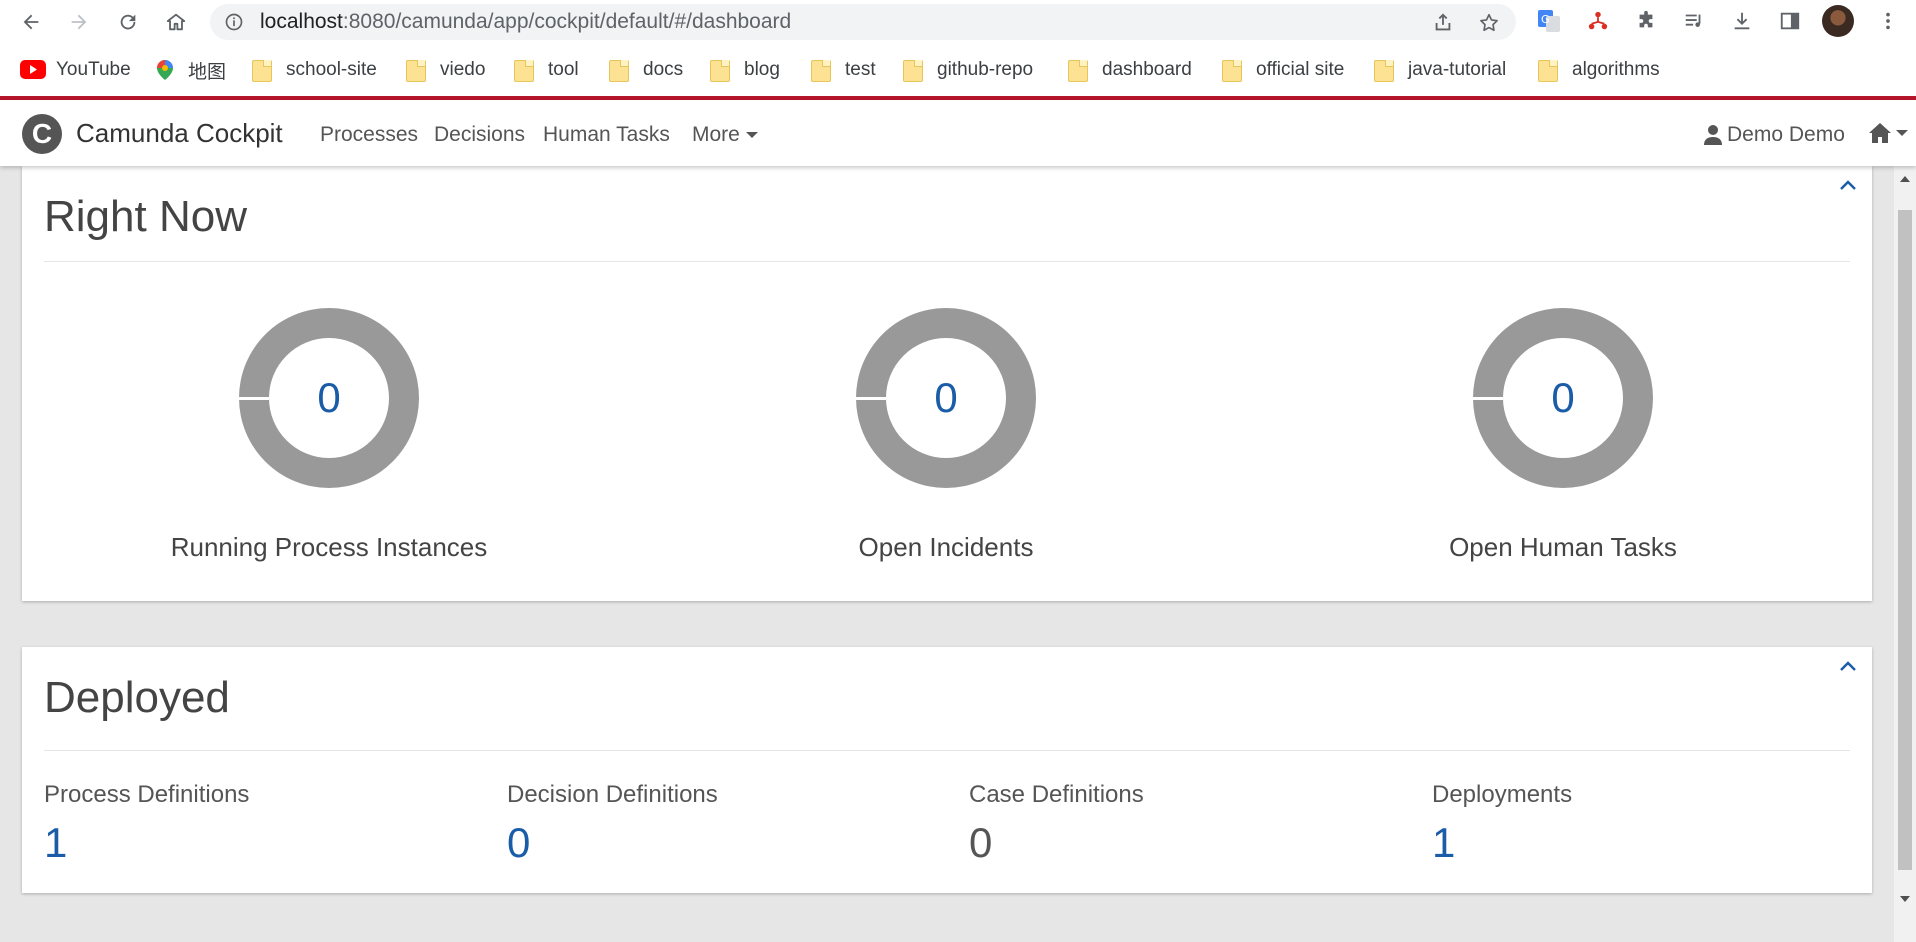 This screenshot has height=942, width=1916. I want to click on case-definitions-stat: Case Definitions 0, so click(1179, 824).